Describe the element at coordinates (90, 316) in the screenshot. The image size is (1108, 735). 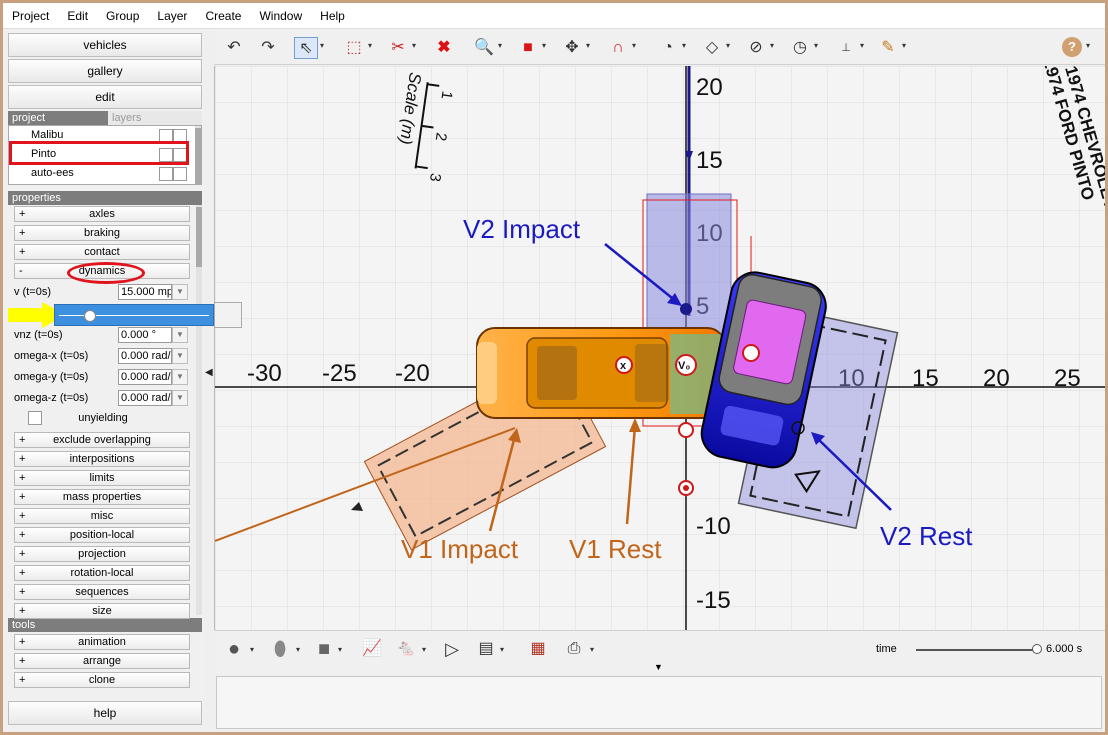
I see `velocity-slider-knob` at that location.